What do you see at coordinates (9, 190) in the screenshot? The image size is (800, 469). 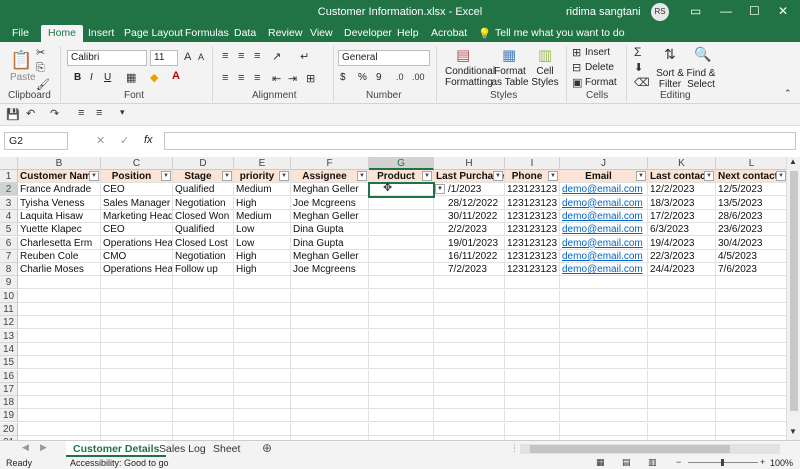 I see `row-header: 2` at bounding box center [9, 190].